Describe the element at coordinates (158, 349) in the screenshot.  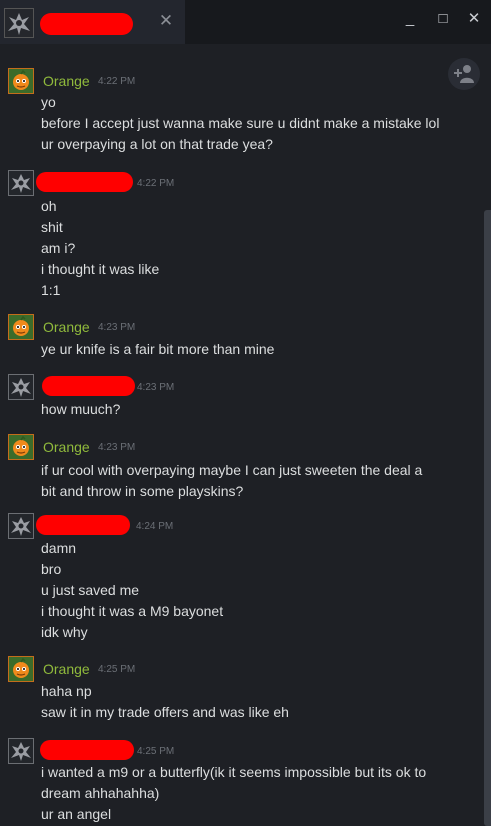
I see `message-line: ye ur knife is a fair bit more than mine` at that location.